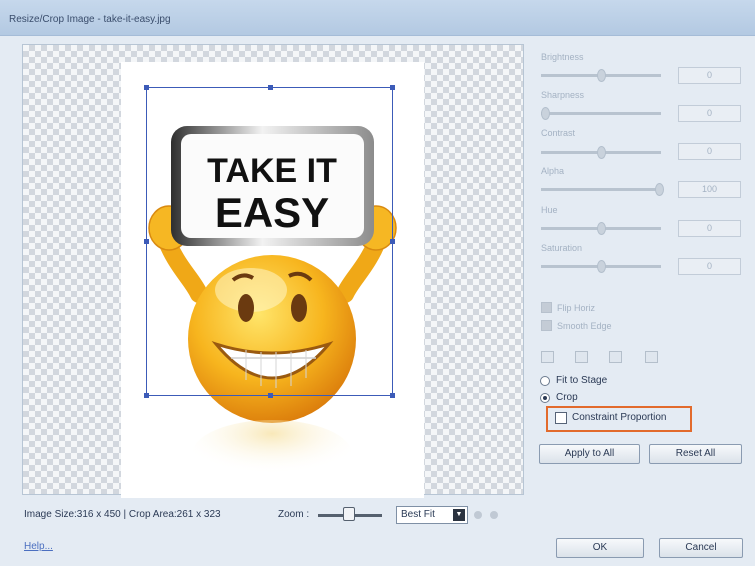  I want to click on alpha-label: Alpha, so click(553, 171).